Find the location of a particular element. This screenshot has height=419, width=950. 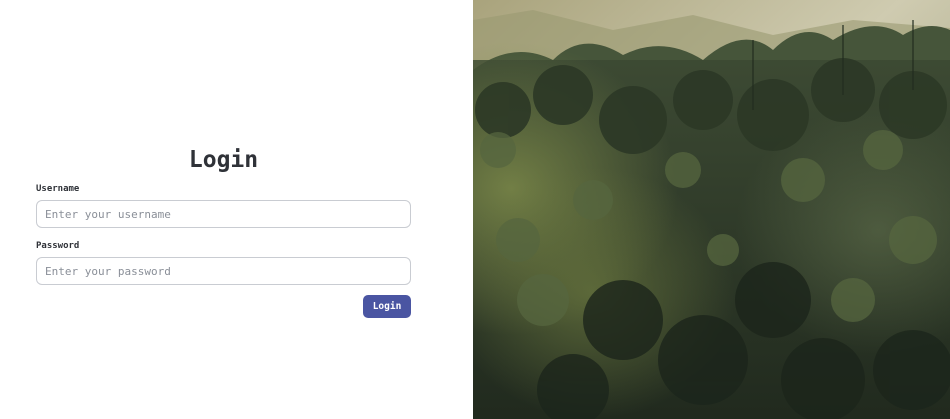

page-title: Login is located at coordinates (223, 160).